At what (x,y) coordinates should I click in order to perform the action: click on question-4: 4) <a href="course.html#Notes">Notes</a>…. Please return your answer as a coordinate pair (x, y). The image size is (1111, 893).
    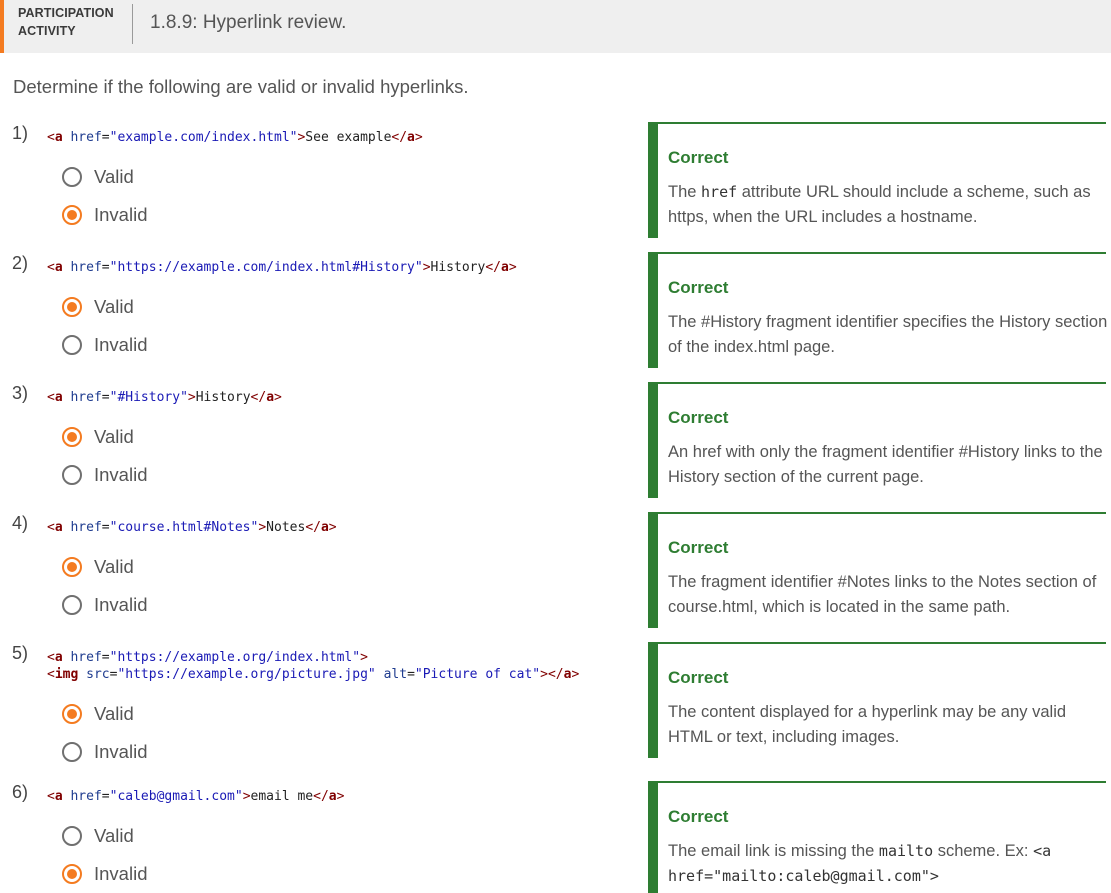
    Looking at the image, I should click on (320, 573).